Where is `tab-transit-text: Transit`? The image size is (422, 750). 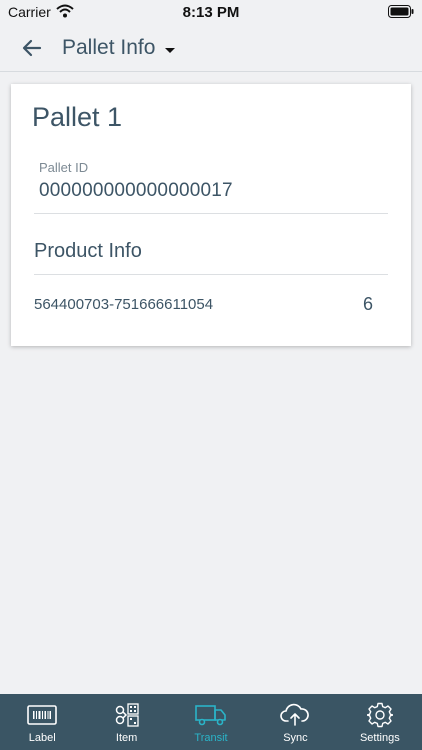
tab-transit-text: Transit is located at coordinates (211, 738).